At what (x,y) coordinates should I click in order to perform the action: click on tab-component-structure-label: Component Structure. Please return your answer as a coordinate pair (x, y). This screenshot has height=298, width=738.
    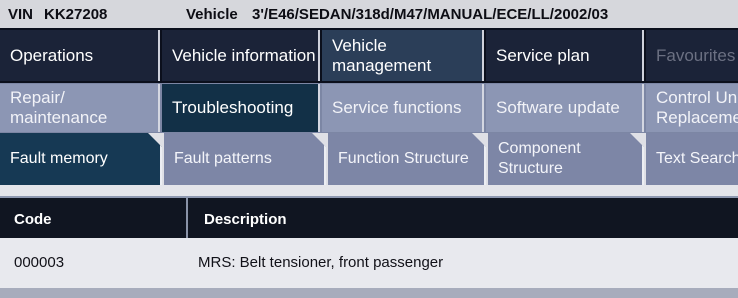
    Looking at the image, I should click on (539, 158).